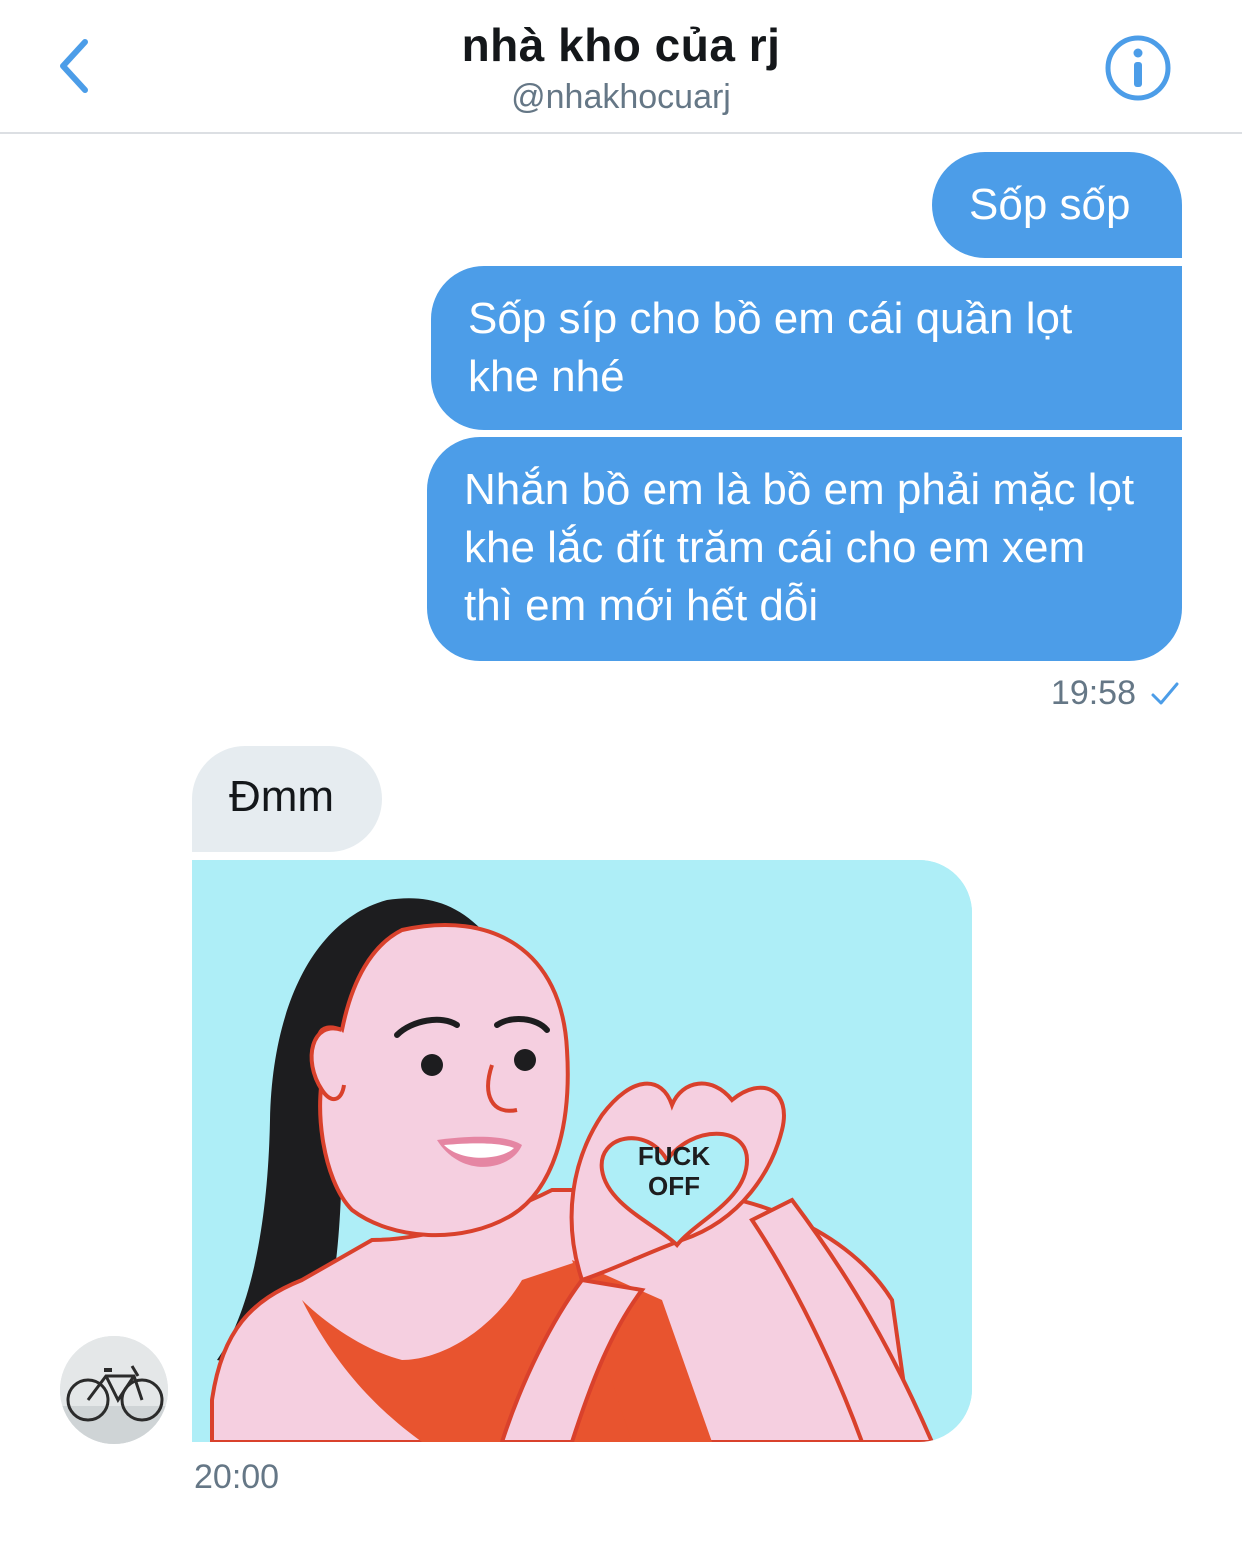 The height and width of the screenshot is (1550, 1242). Describe the element at coordinates (1165, 693) in the screenshot. I see `checkmark-icon` at that location.